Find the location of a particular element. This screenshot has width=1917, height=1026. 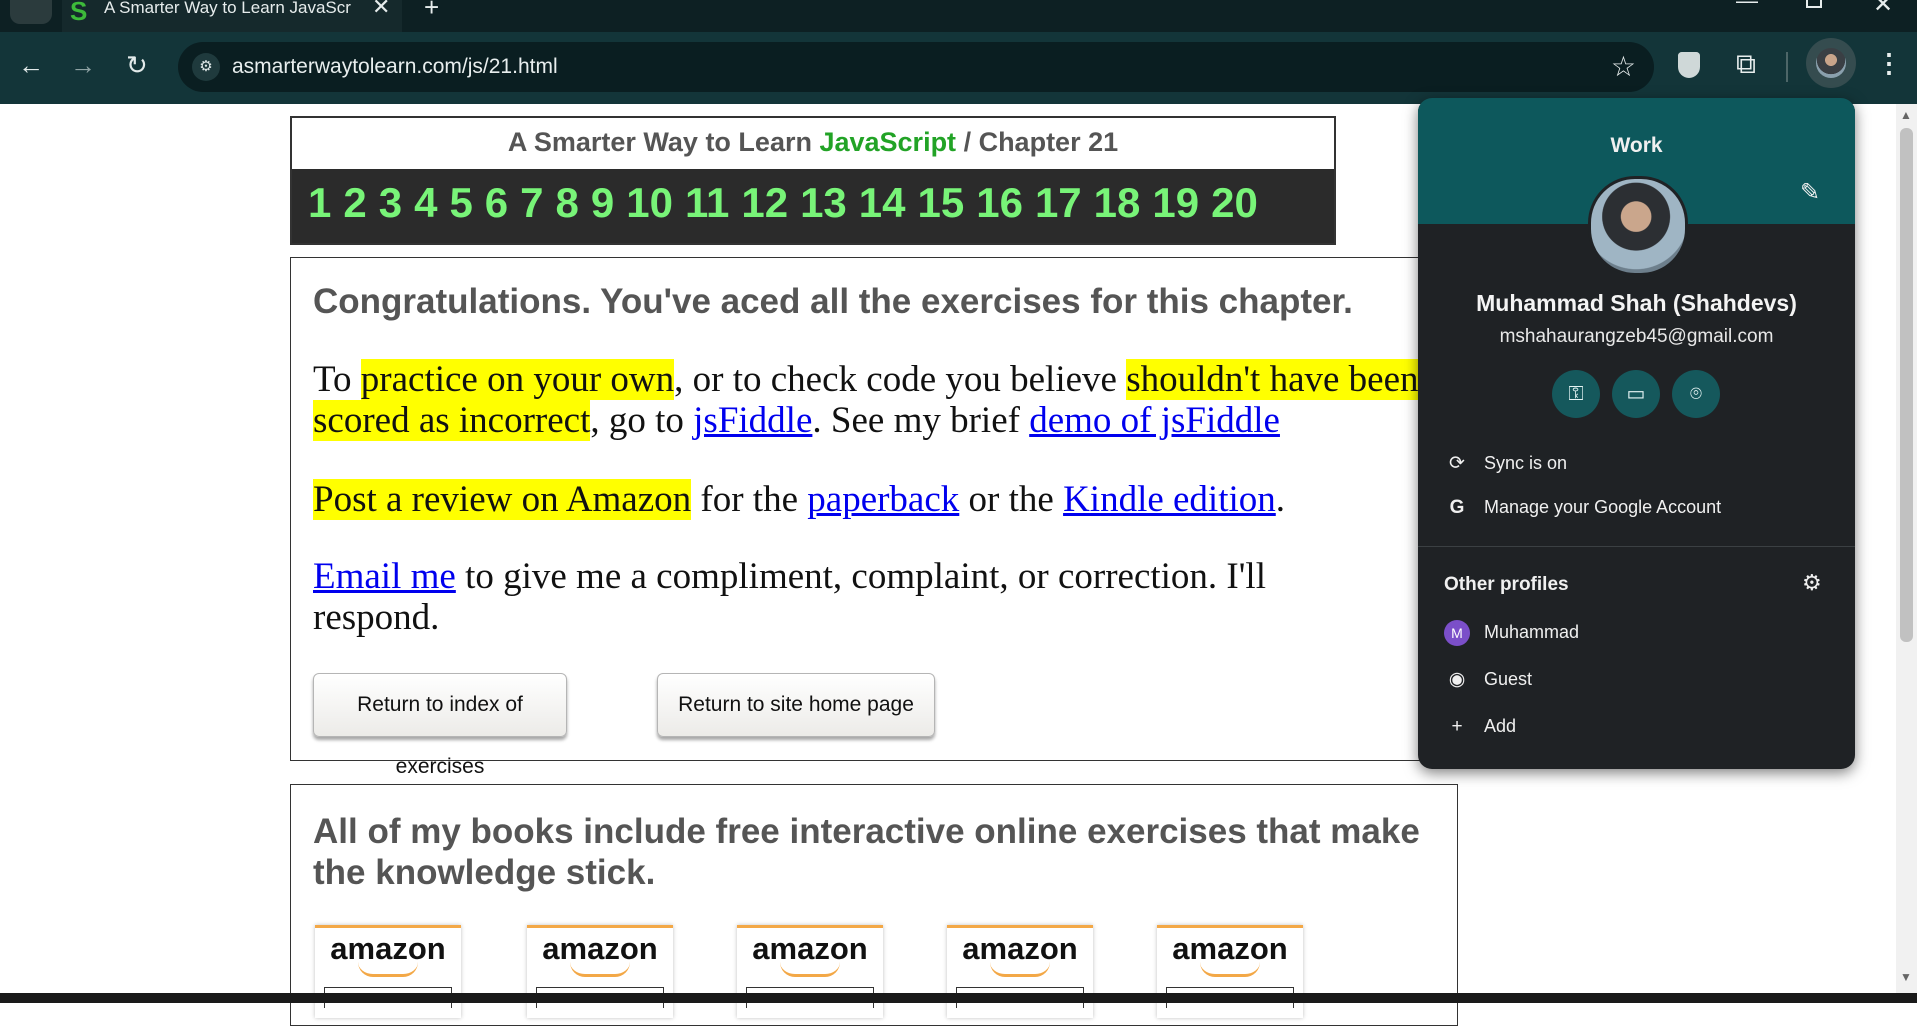

tab-list-icon is located at coordinates (31, 12).